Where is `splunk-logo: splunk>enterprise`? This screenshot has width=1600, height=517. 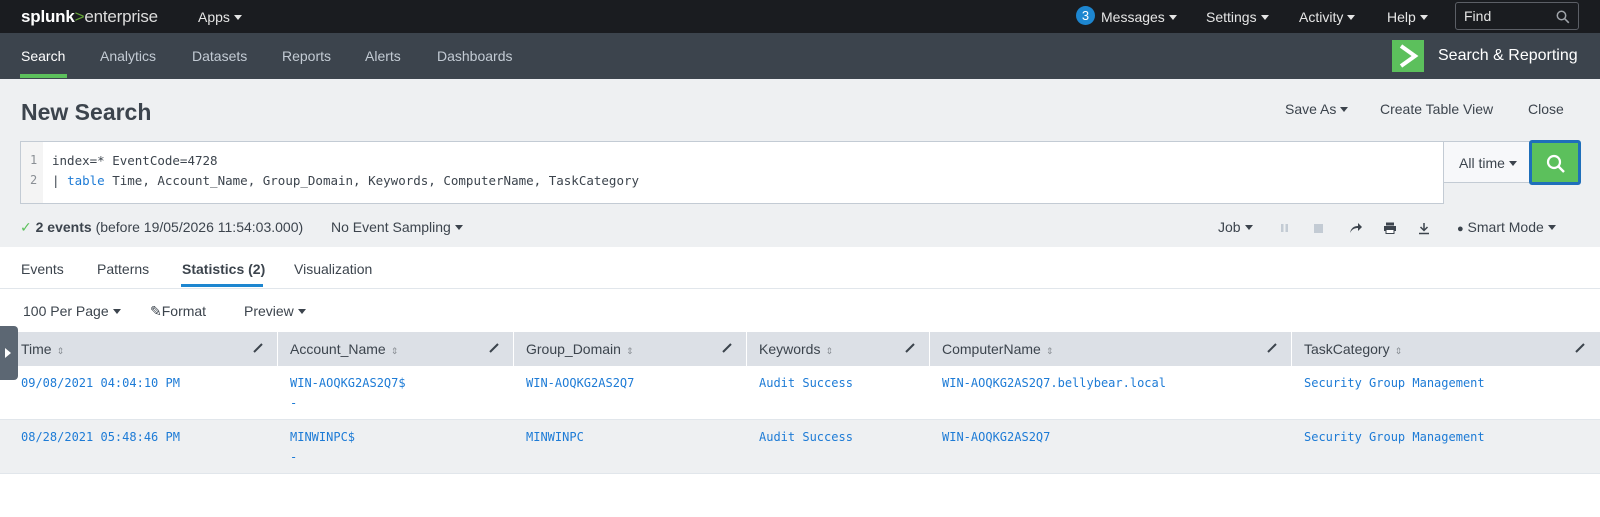 splunk-logo: splunk>enterprise is located at coordinates (89, 17).